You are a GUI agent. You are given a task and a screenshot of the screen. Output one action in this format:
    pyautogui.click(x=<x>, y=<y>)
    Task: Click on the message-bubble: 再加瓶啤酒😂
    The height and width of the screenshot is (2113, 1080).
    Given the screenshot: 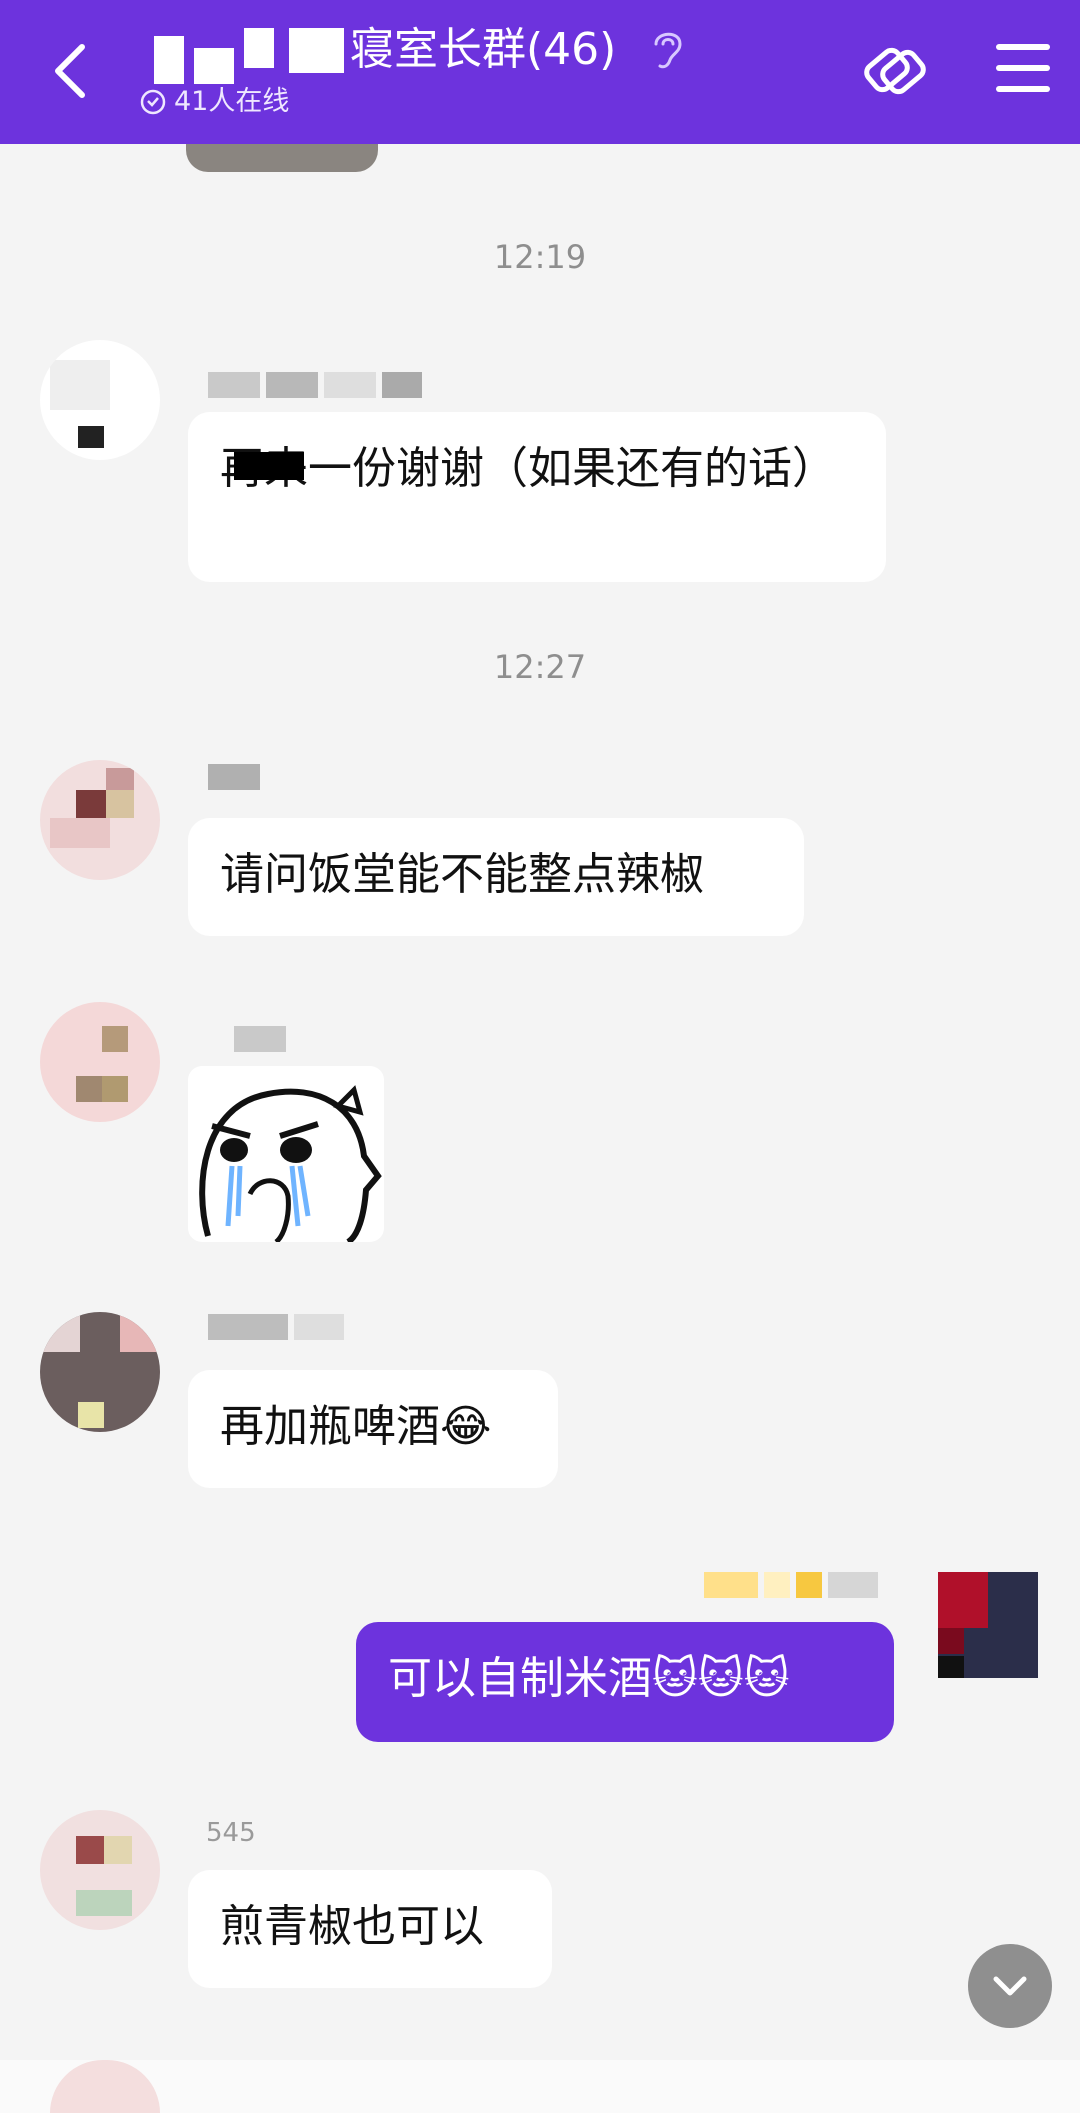 What is the action you would take?
    pyautogui.click(x=373, y=1429)
    